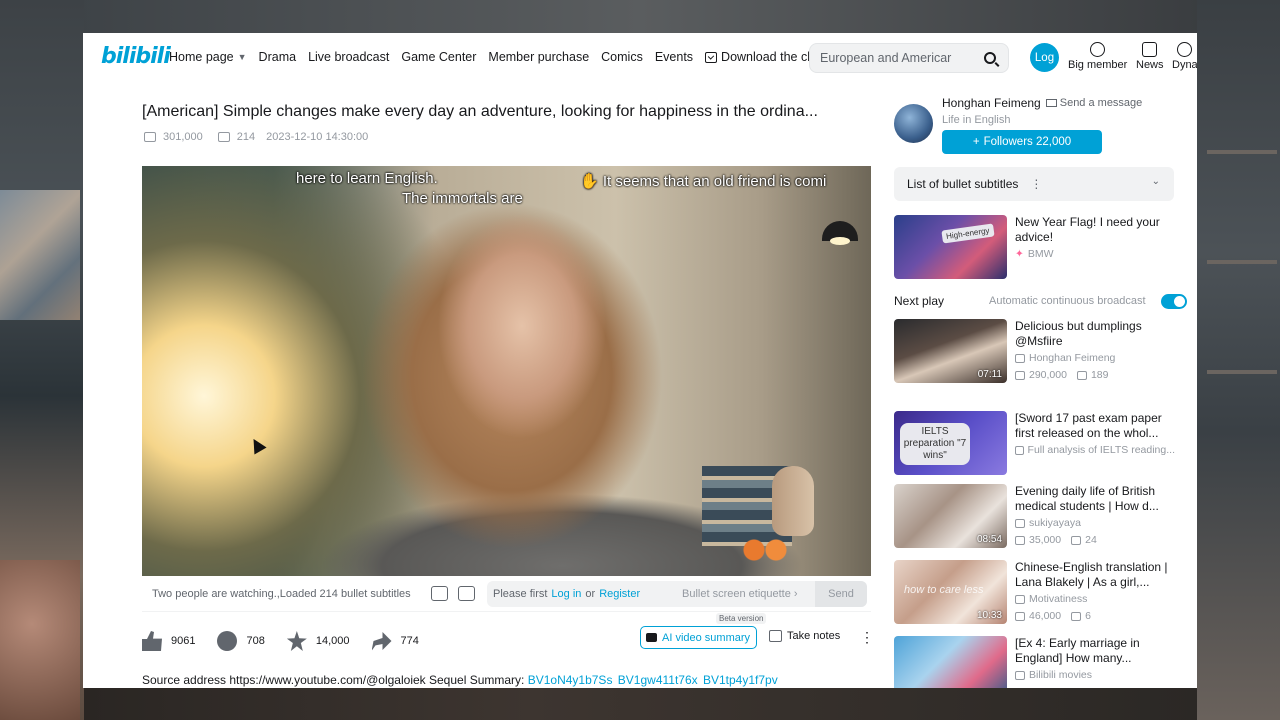  Describe the element at coordinates (438, 57) in the screenshot. I see `nav-game-center: Game Center` at that location.